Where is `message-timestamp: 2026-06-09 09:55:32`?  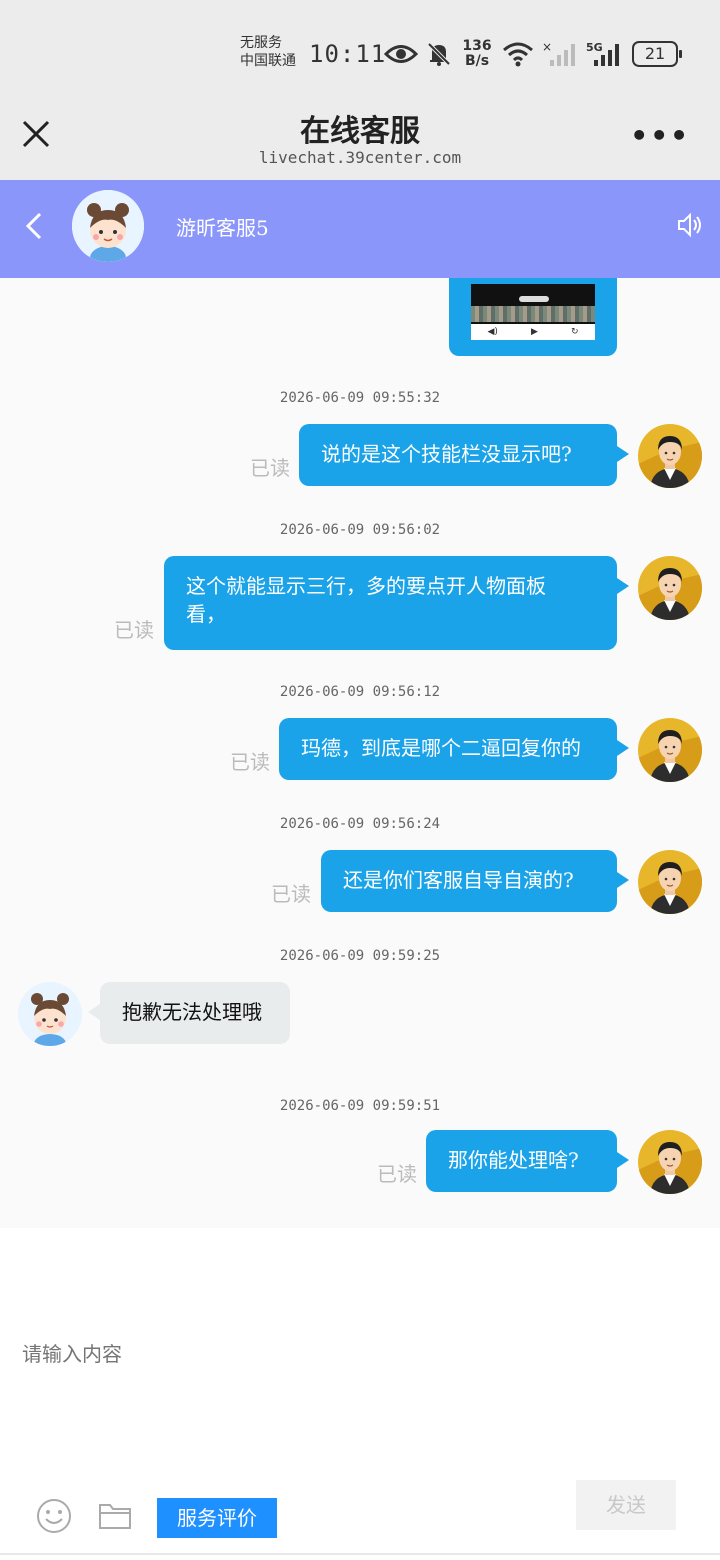
message-timestamp: 2026-06-09 09:55:32 is located at coordinates (360, 398).